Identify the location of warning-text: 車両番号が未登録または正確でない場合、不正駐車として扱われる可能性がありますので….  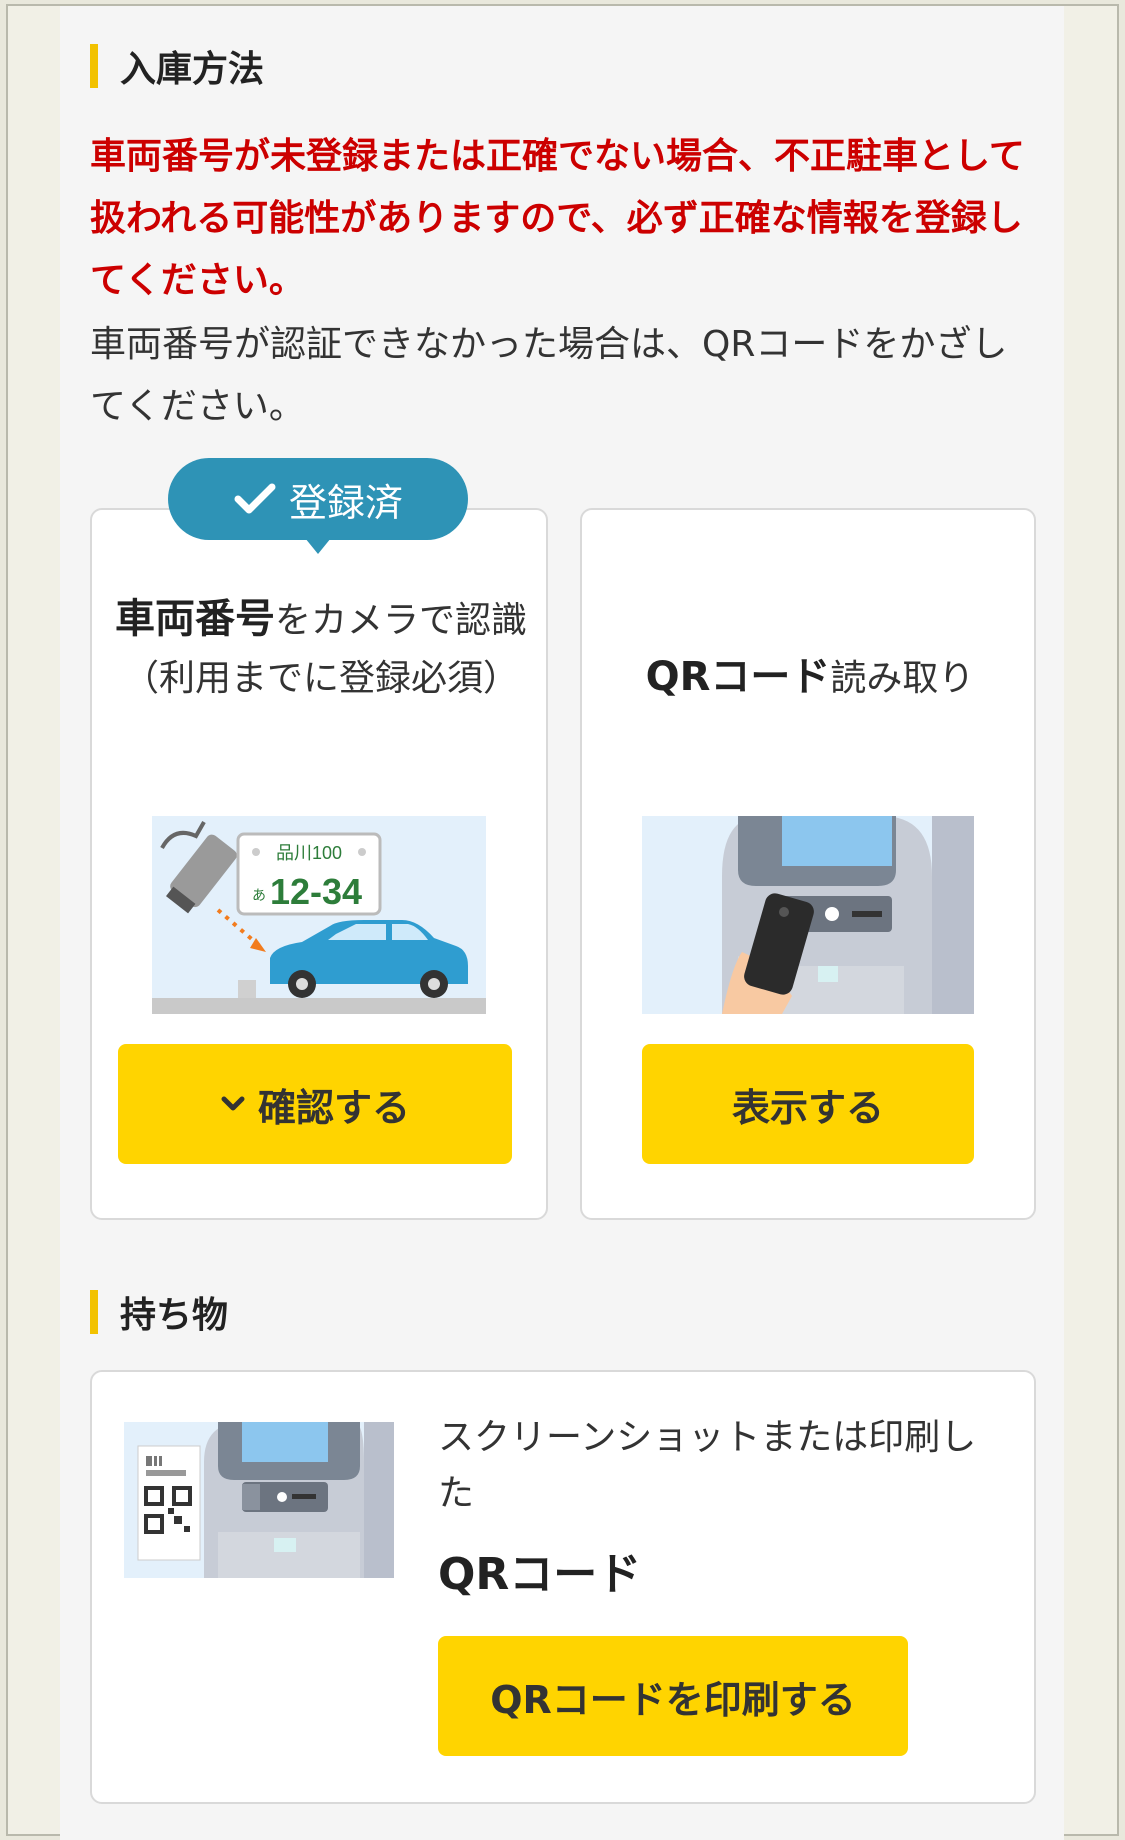
(557, 218).